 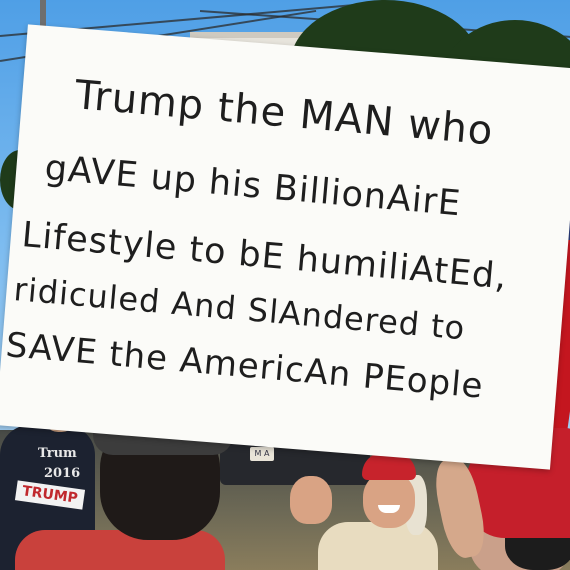 I want to click on woman-red-cap, so click(x=389, y=466).